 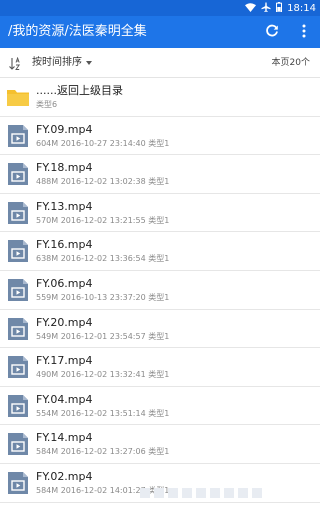 I want to click on file-name: FY.02.mp4, so click(x=64, y=476).